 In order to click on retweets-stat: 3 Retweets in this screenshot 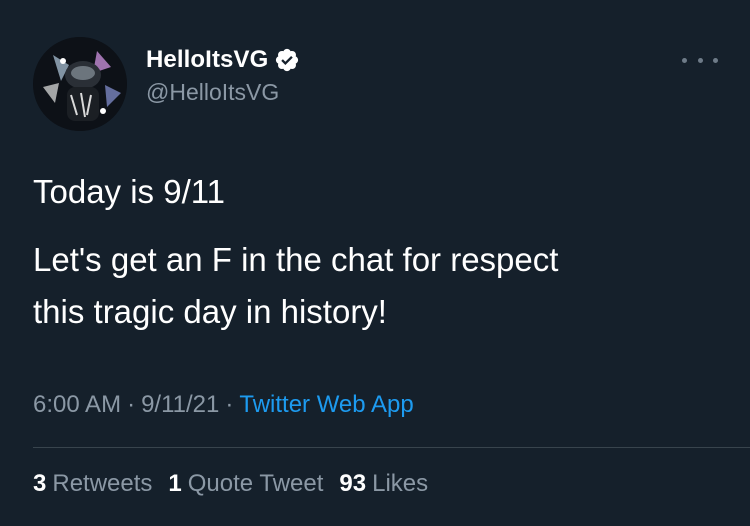, I will do `click(92, 484)`.